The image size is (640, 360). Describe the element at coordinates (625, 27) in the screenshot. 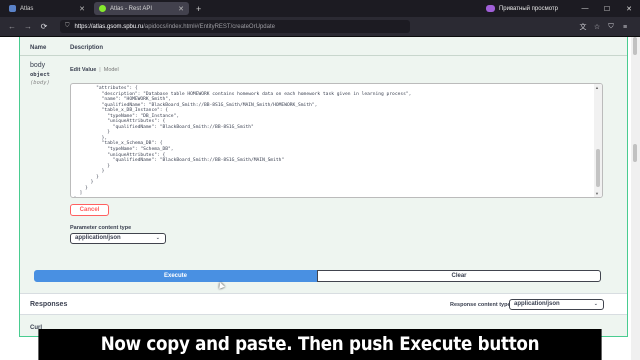

I see `menu-icon: ≡` at that location.